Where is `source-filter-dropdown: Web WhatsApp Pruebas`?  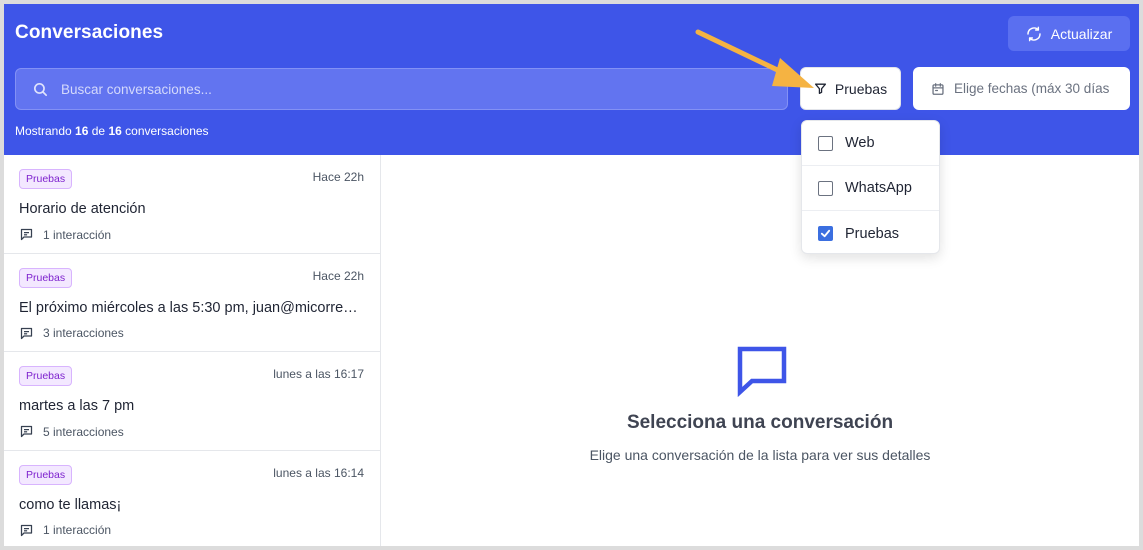
source-filter-dropdown: Web WhatsApp Pruebas is located at coordinates (870, 187).